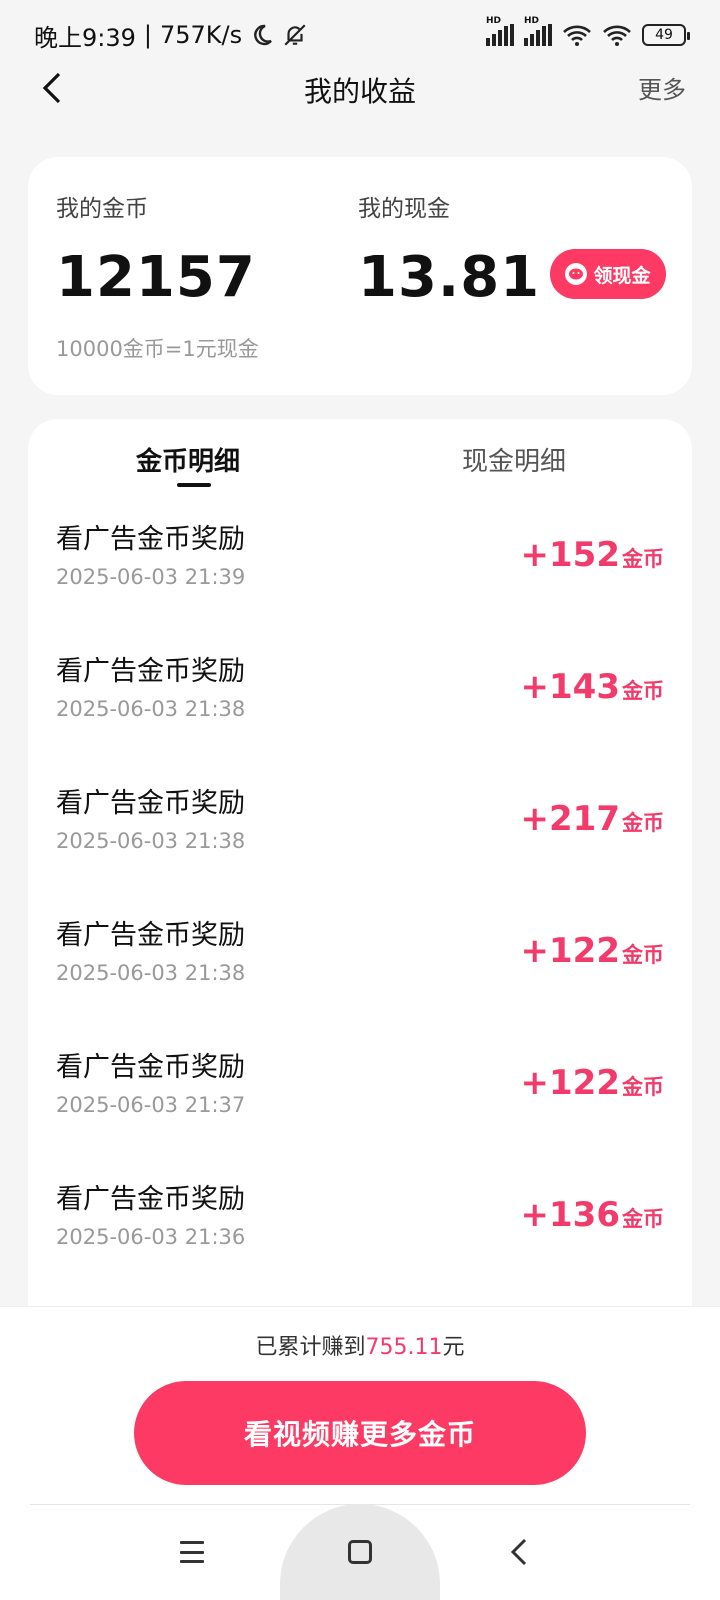 This screenshot has width=720, height=1600. Describe the element at coordinates (360, 1111) in the screenshot. I see `list-item: 看广告金币奖励 2025-06-03 21:37 +122 金币` at that location.